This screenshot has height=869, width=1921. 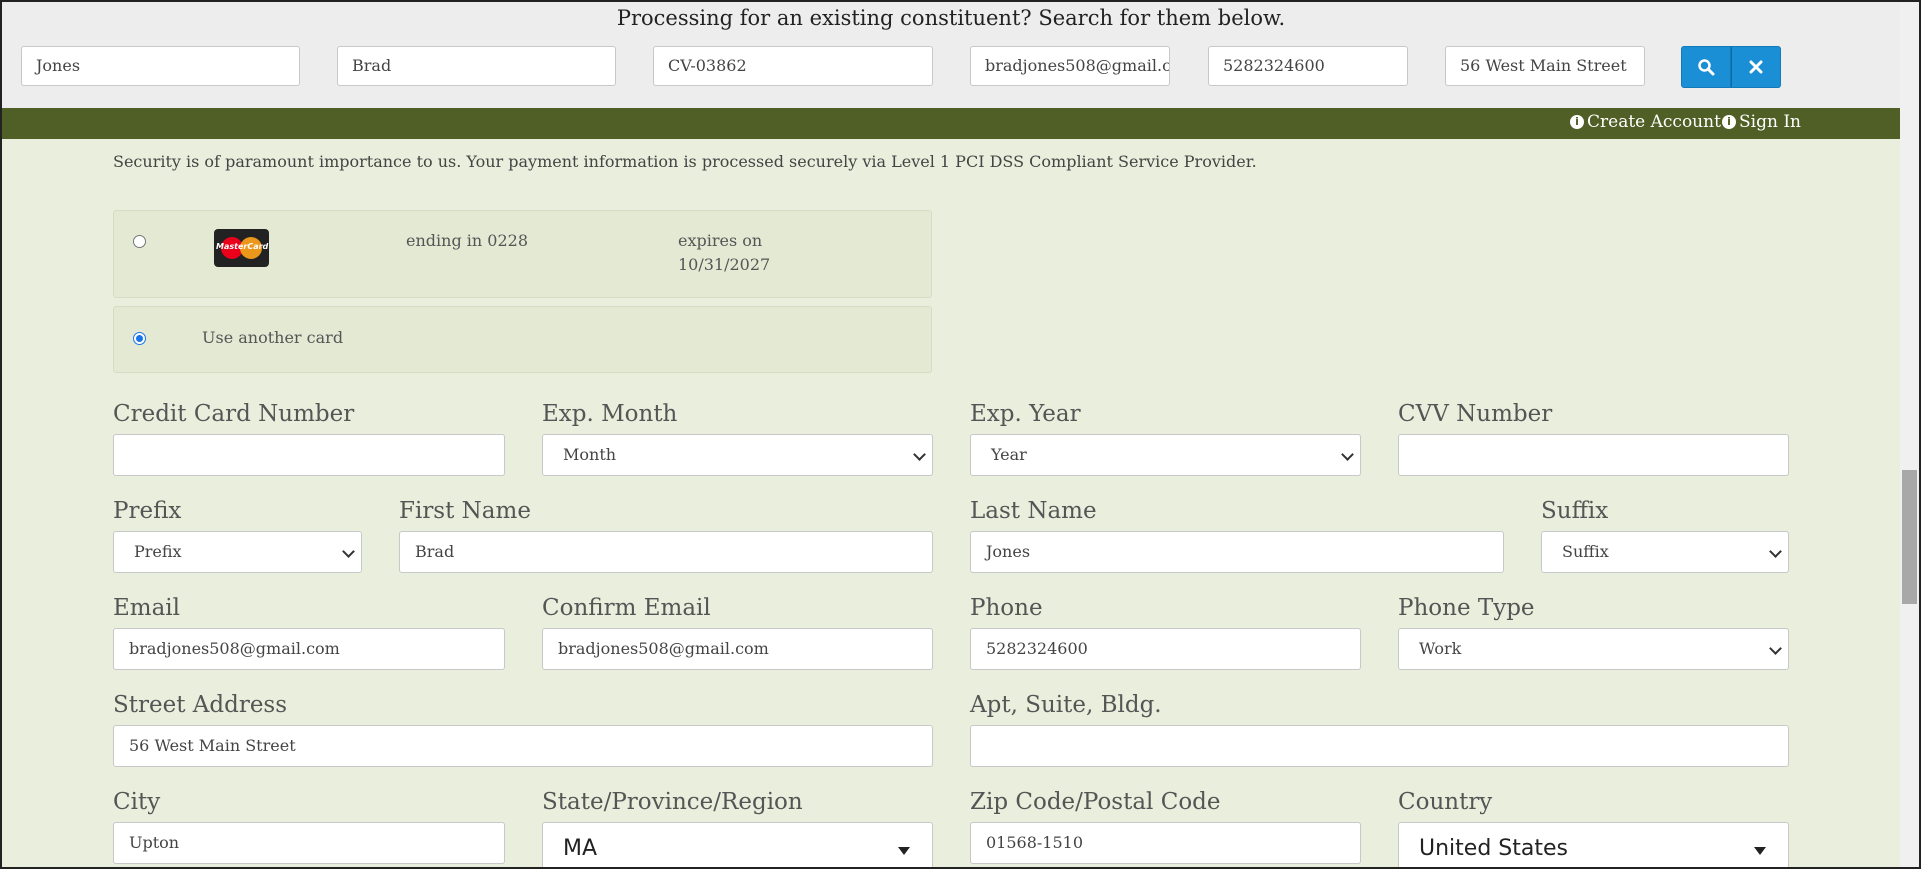 What do you see at coordinates (1770, 122) in the screenshot?
I see `sign-in-label: Sign In` at bounding box center [1770, 122].